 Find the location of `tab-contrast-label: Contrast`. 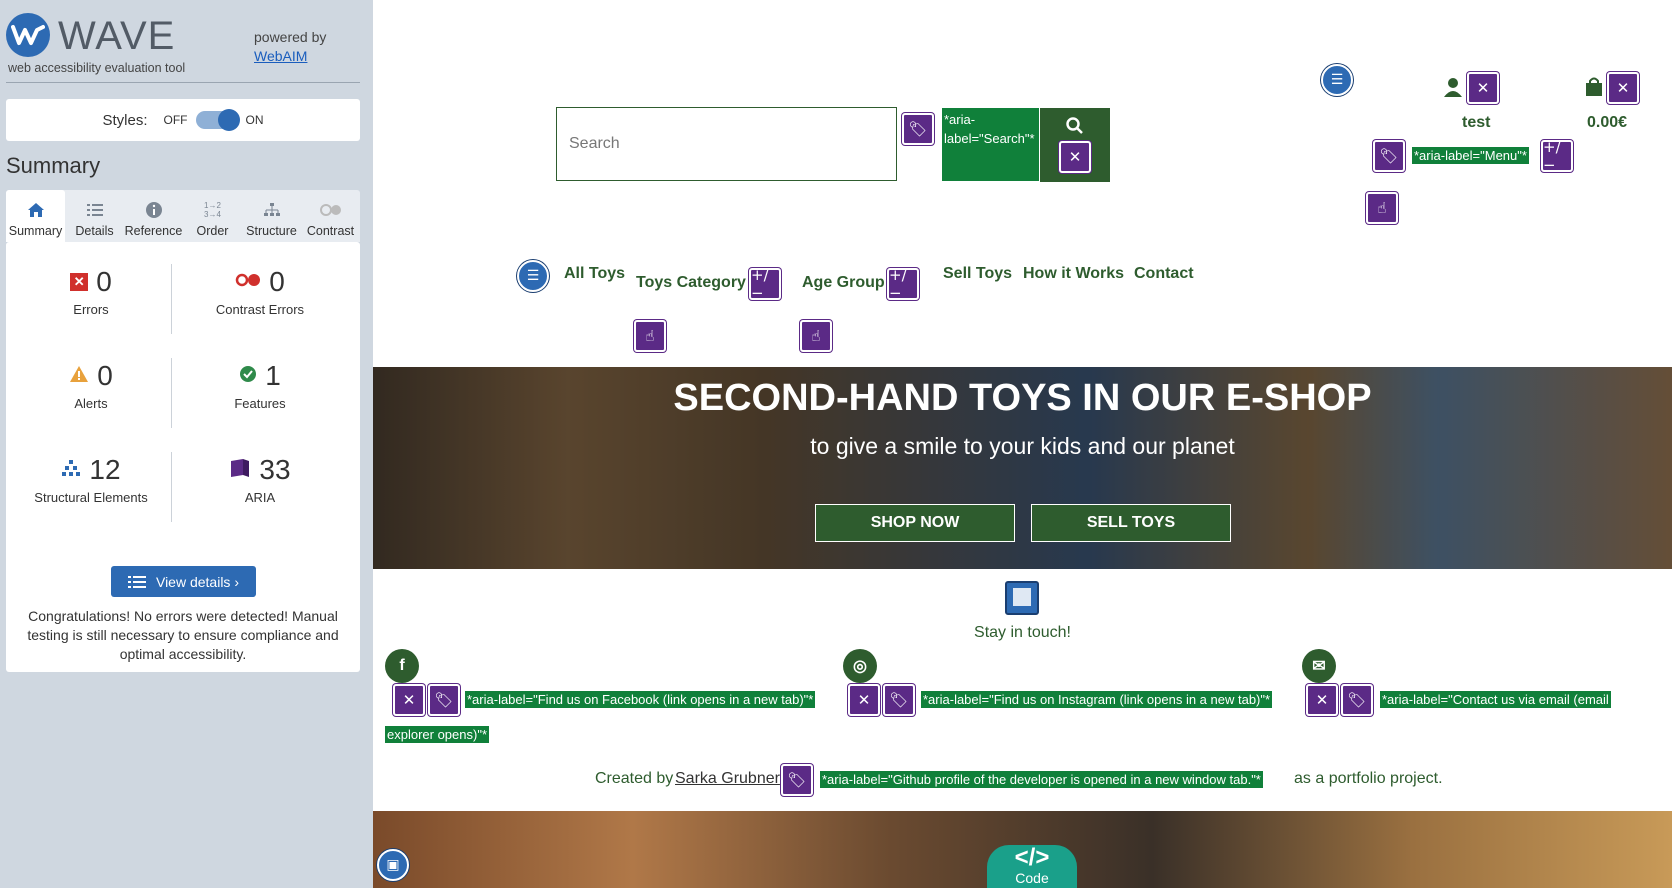

tab-contrast-label: Contrast is located at coordinates (330, 231).